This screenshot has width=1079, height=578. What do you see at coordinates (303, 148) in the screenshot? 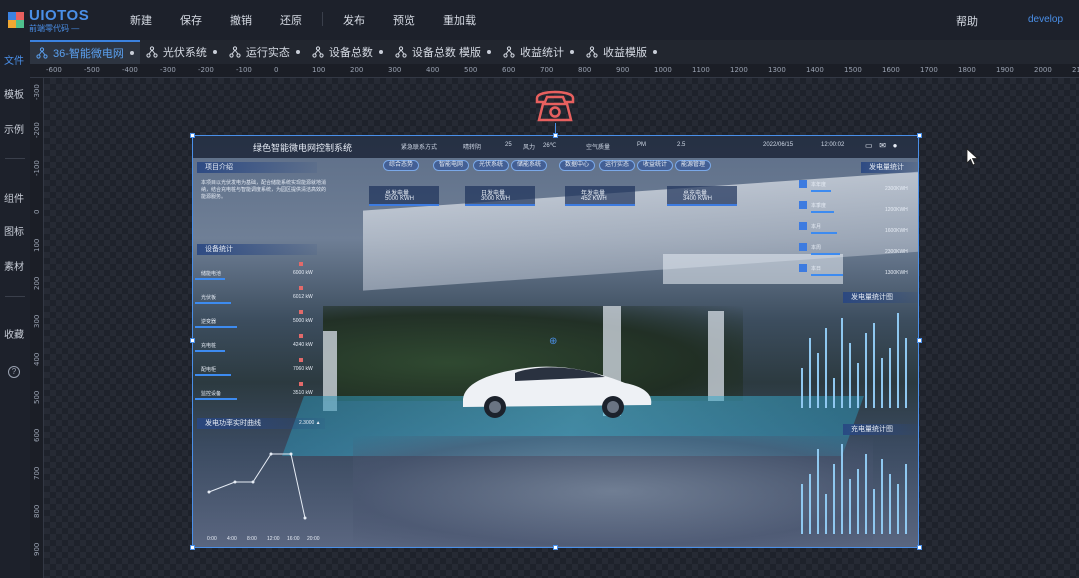
I see `dashboard-title: 绿色智能微电网控制系统` at bounding box center [303, 148].